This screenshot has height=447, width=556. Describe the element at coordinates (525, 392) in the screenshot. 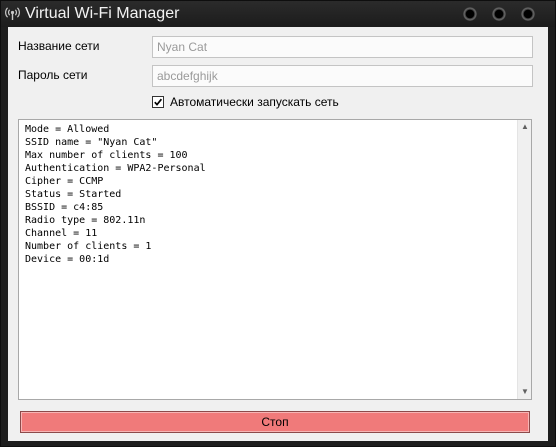

I see `scroll-down-arrow-icon: ▼` at that location.